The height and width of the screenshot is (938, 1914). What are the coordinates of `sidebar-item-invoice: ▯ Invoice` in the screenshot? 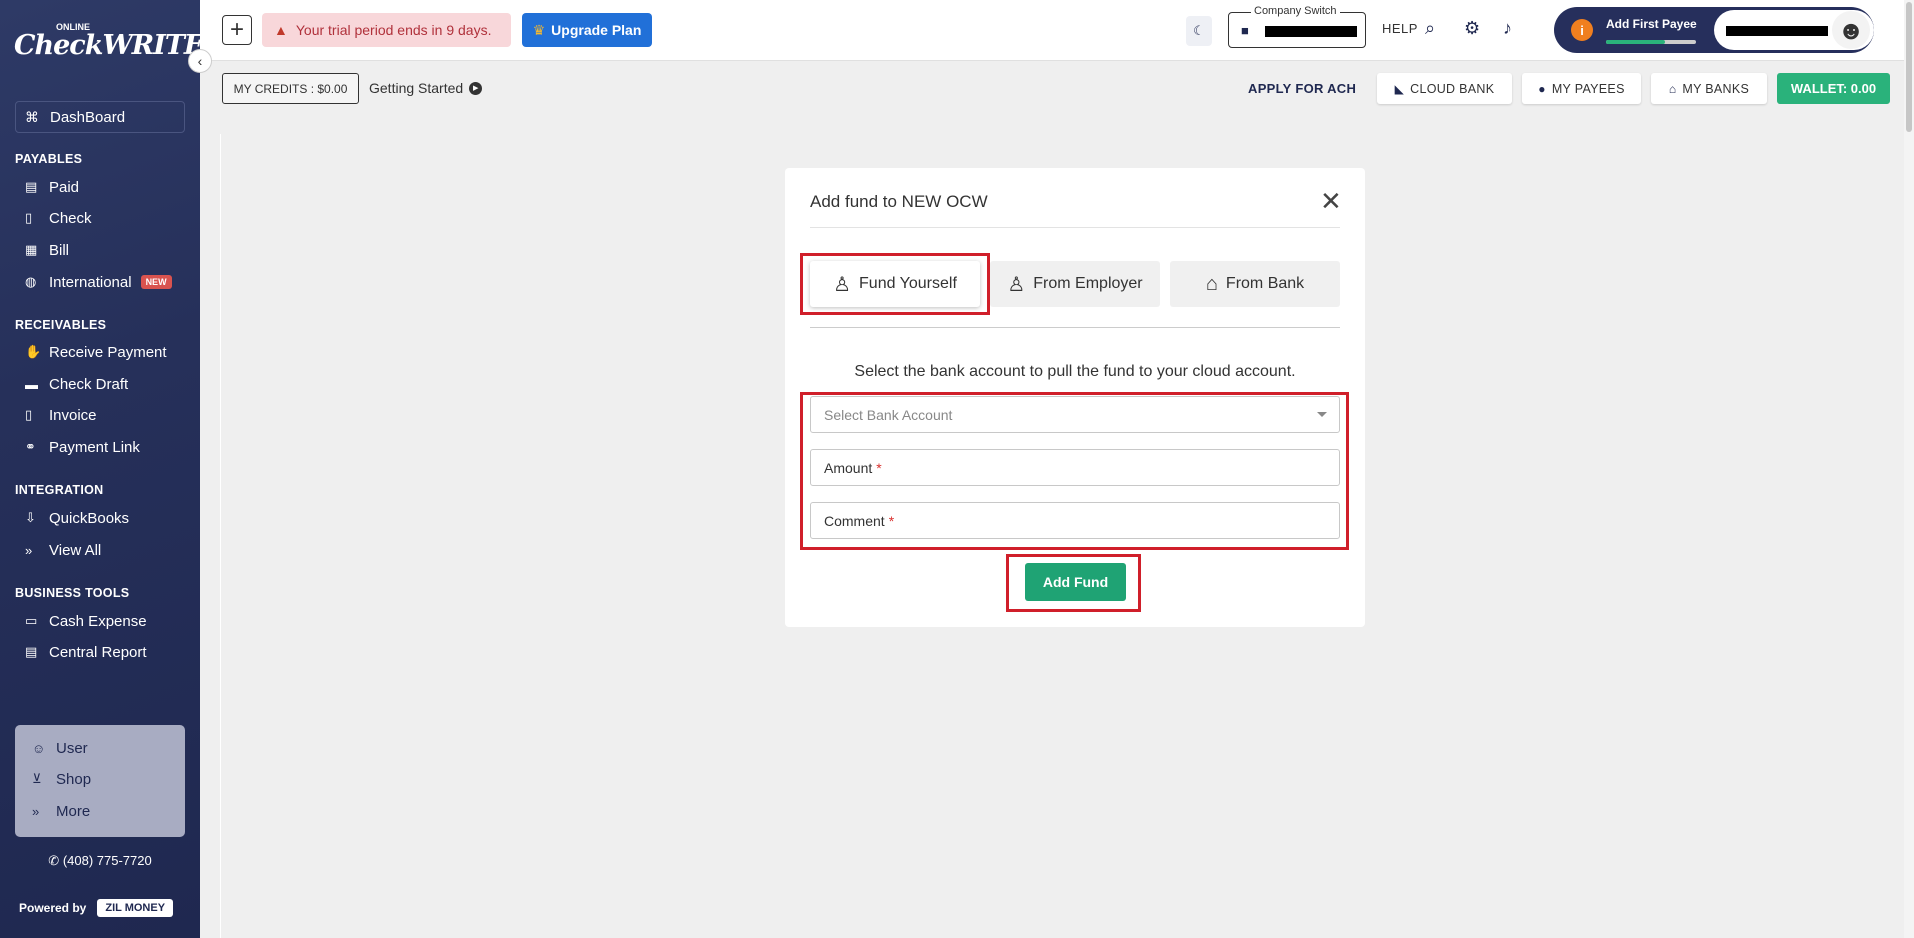 It's located at (61, 415).